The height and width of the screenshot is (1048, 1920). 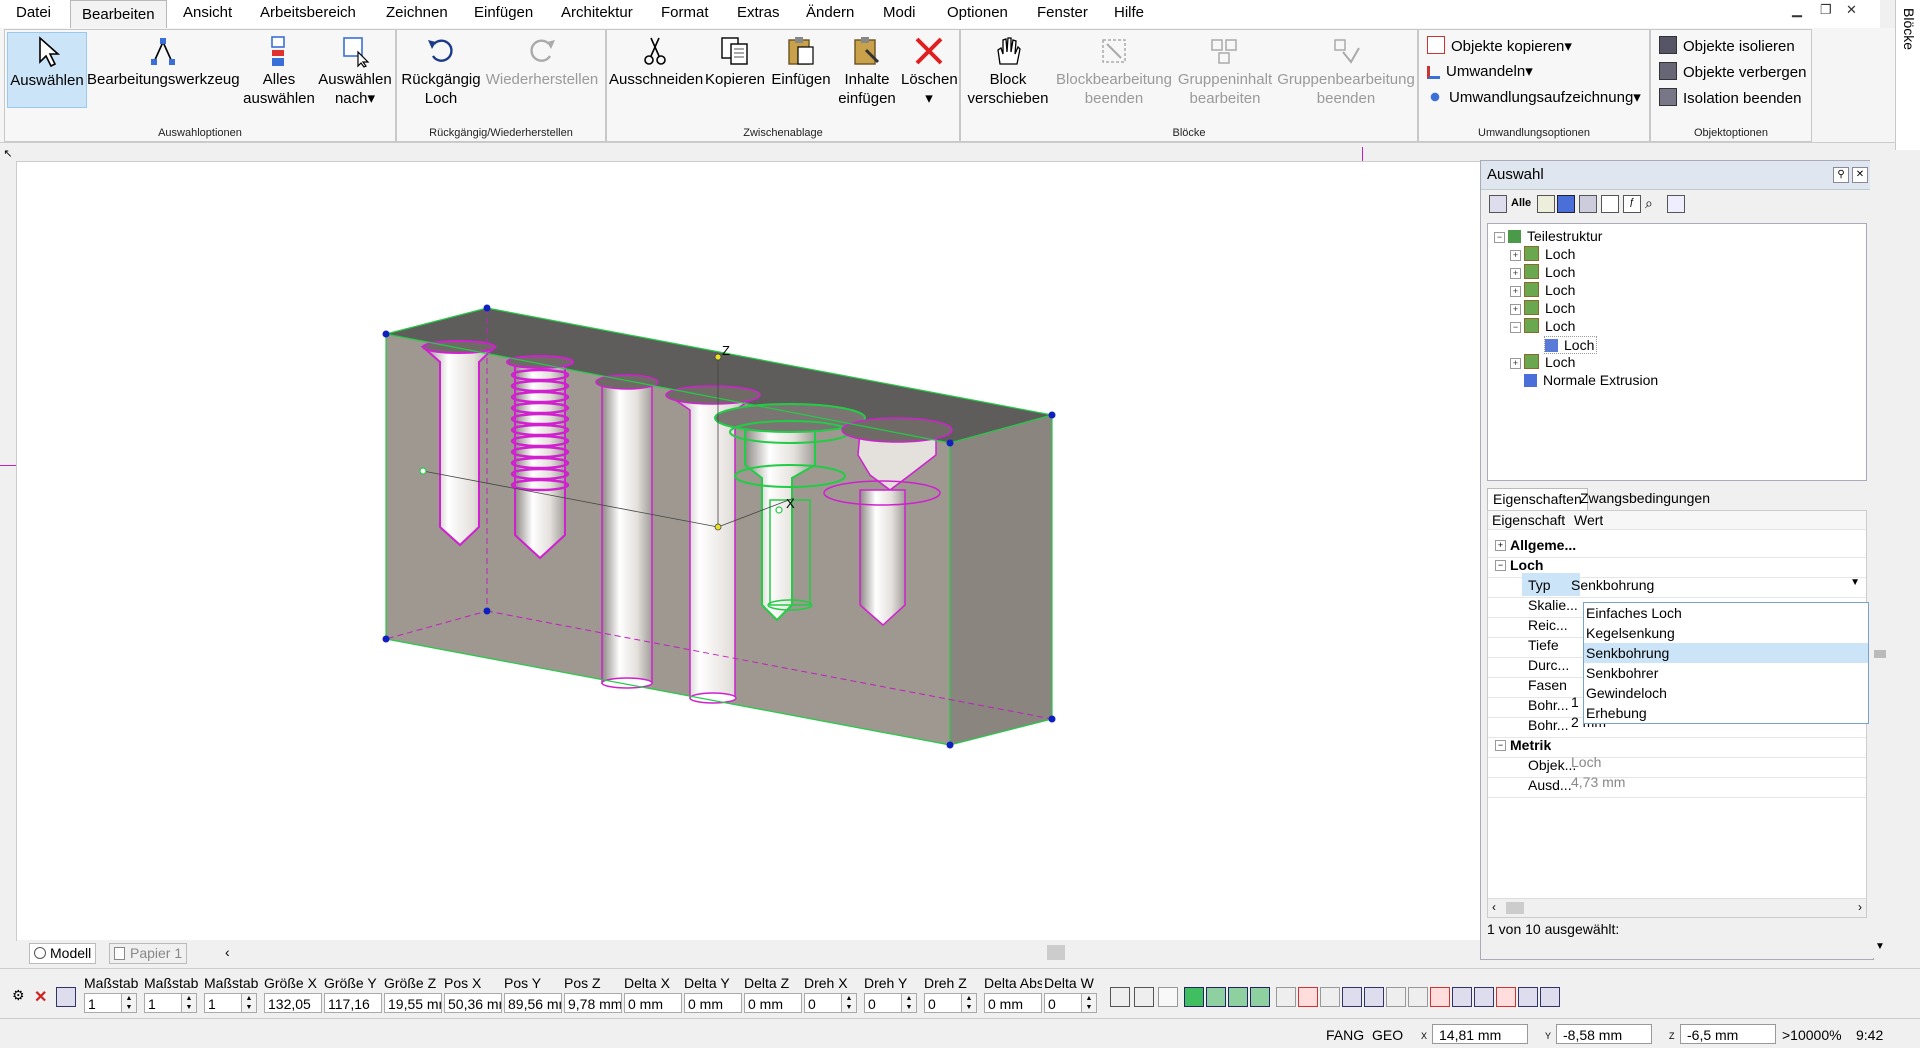 What do you see at coordinates (1286, 997) in the screenshot?
I see `snap-icon` at bounding box center [1286, 997].